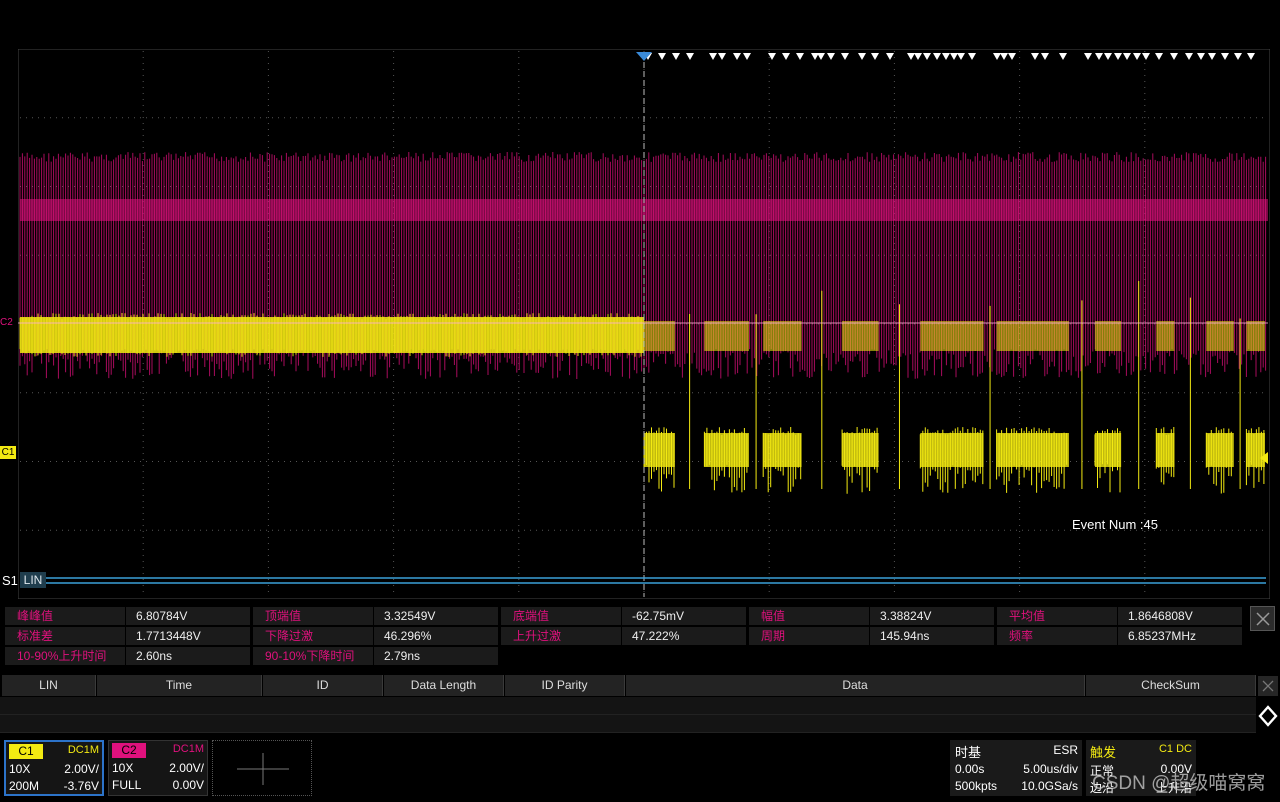 The image size is (1280, 802). I want to click on ch2-coupling: DC1M, so click(188, 749).